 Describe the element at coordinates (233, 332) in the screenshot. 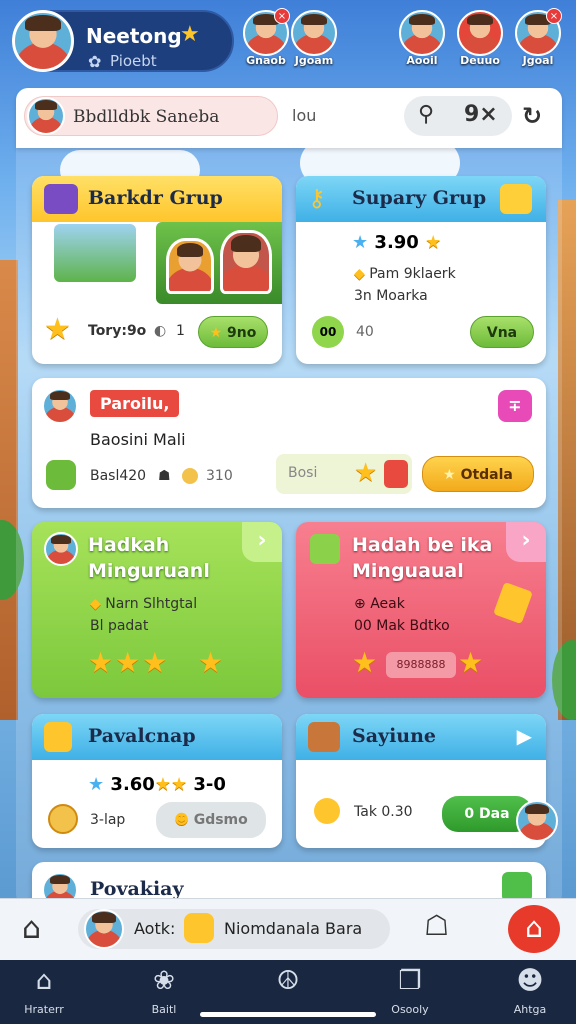

I see `join-button: ★ 9no` at that location.